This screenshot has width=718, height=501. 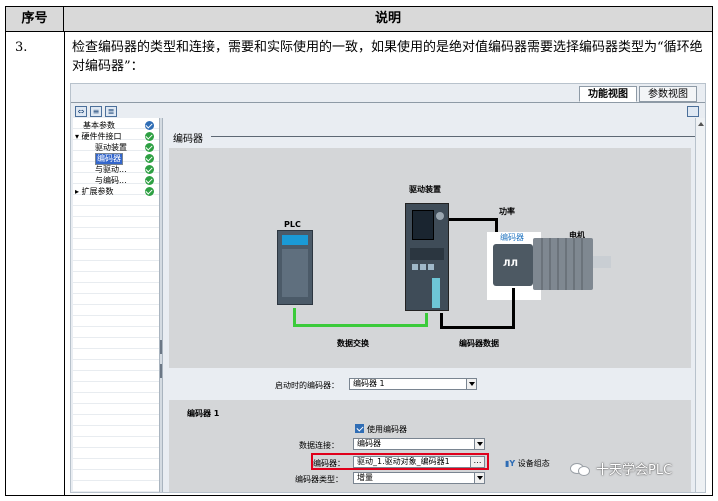 I want to click on expand-tree-icon: ≡, so click(x=96, y=111).